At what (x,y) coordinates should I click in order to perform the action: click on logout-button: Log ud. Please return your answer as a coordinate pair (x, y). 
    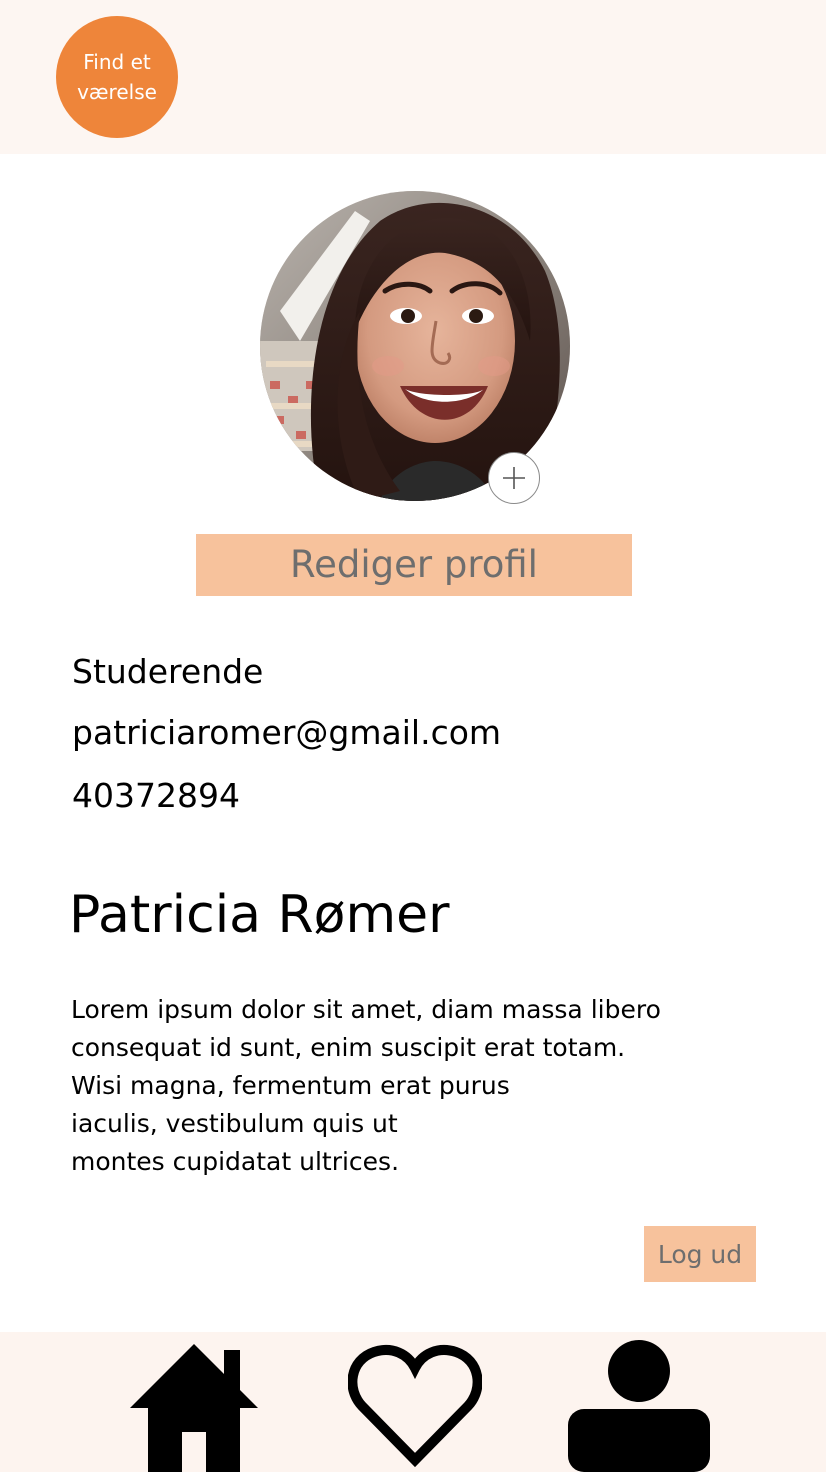
    Looking at the image, I should click on (700, 1254).